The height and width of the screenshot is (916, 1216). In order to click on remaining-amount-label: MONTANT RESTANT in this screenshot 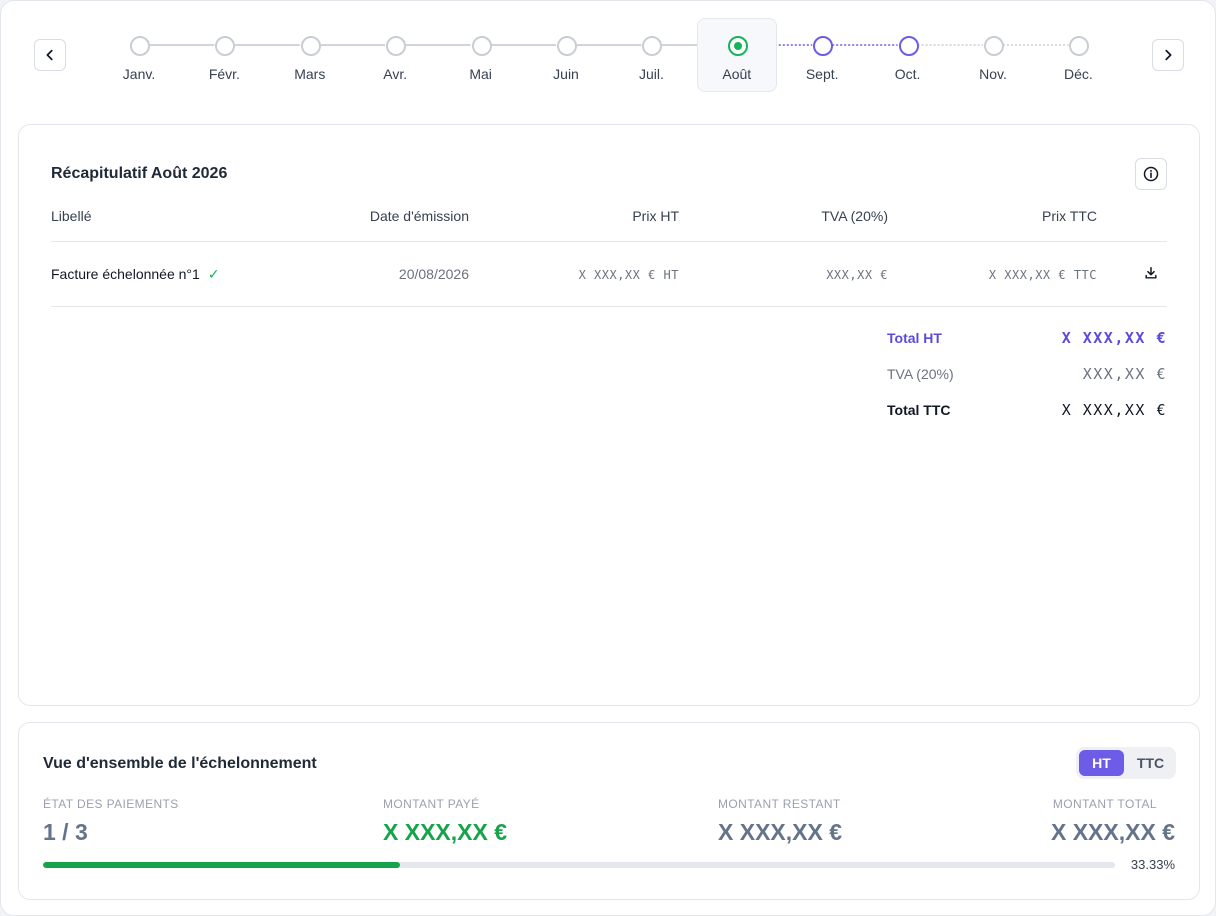, I will do `click(779, 804)`.